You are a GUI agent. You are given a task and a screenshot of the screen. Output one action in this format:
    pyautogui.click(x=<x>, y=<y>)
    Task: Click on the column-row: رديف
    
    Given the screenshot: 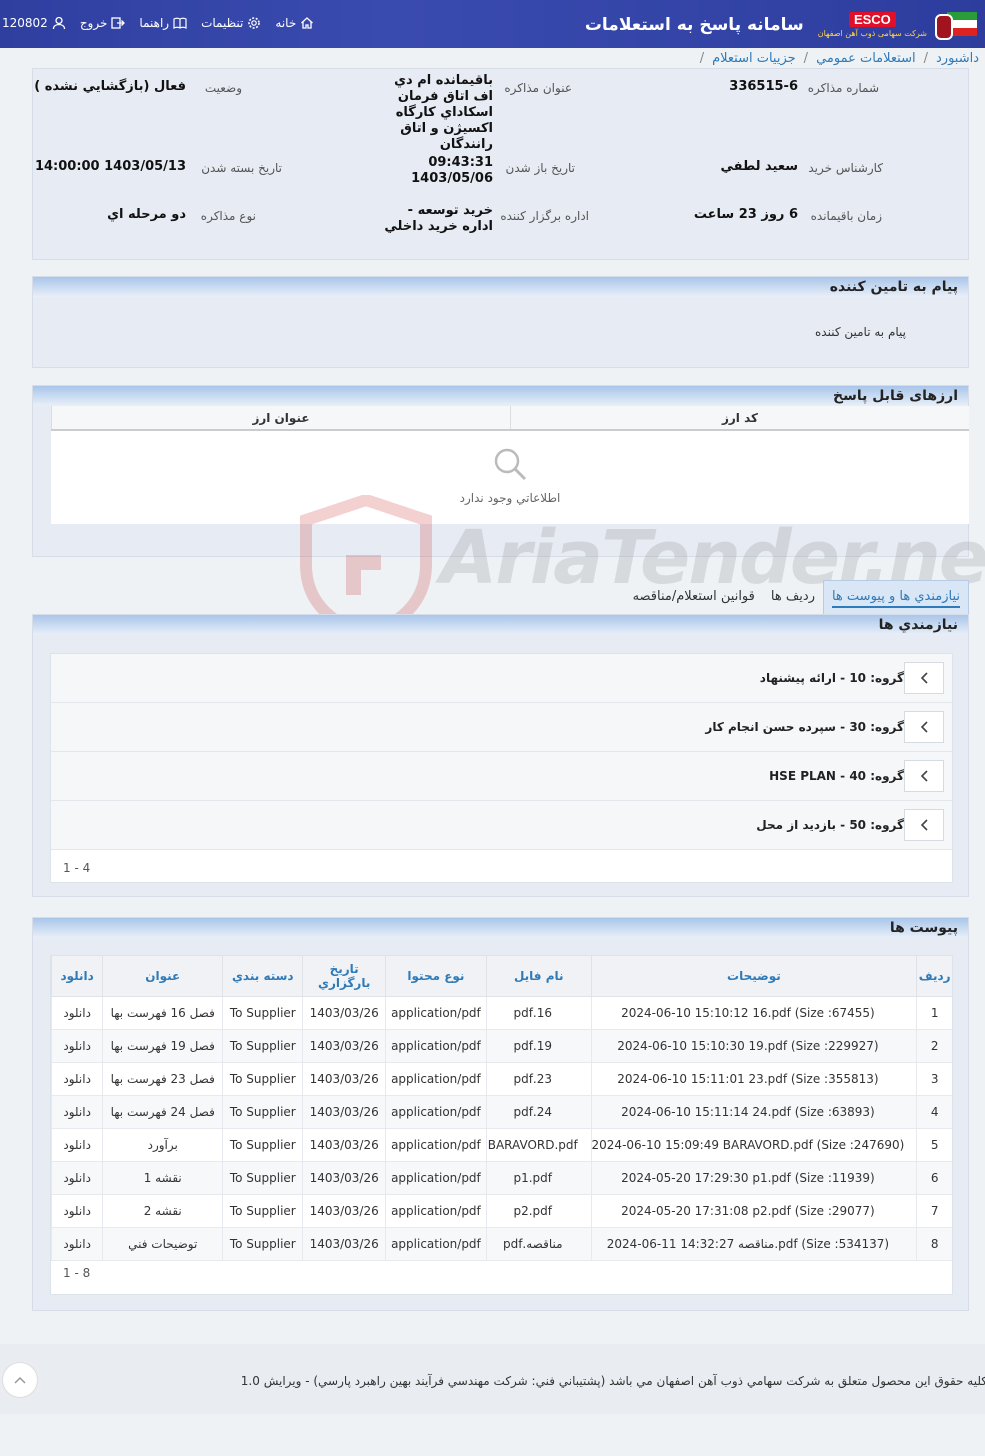 What is the action you would take?
    pyautogui.click(x=934, y=976)
    